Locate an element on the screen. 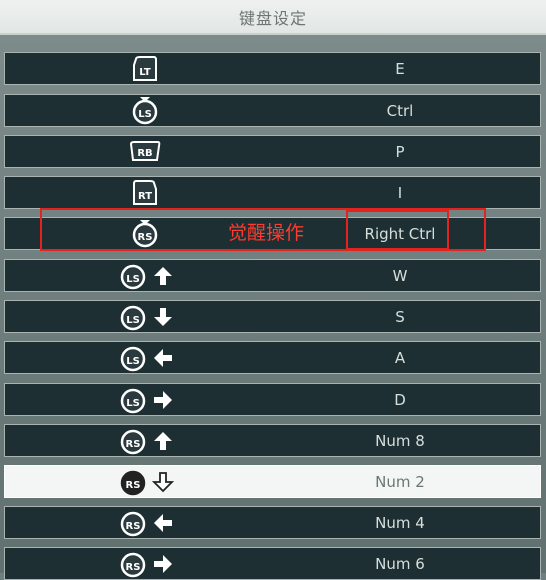 This screenshot has width=546, height=580. key-binding-row: RS Num 2 is located at coordinates (272, 481).